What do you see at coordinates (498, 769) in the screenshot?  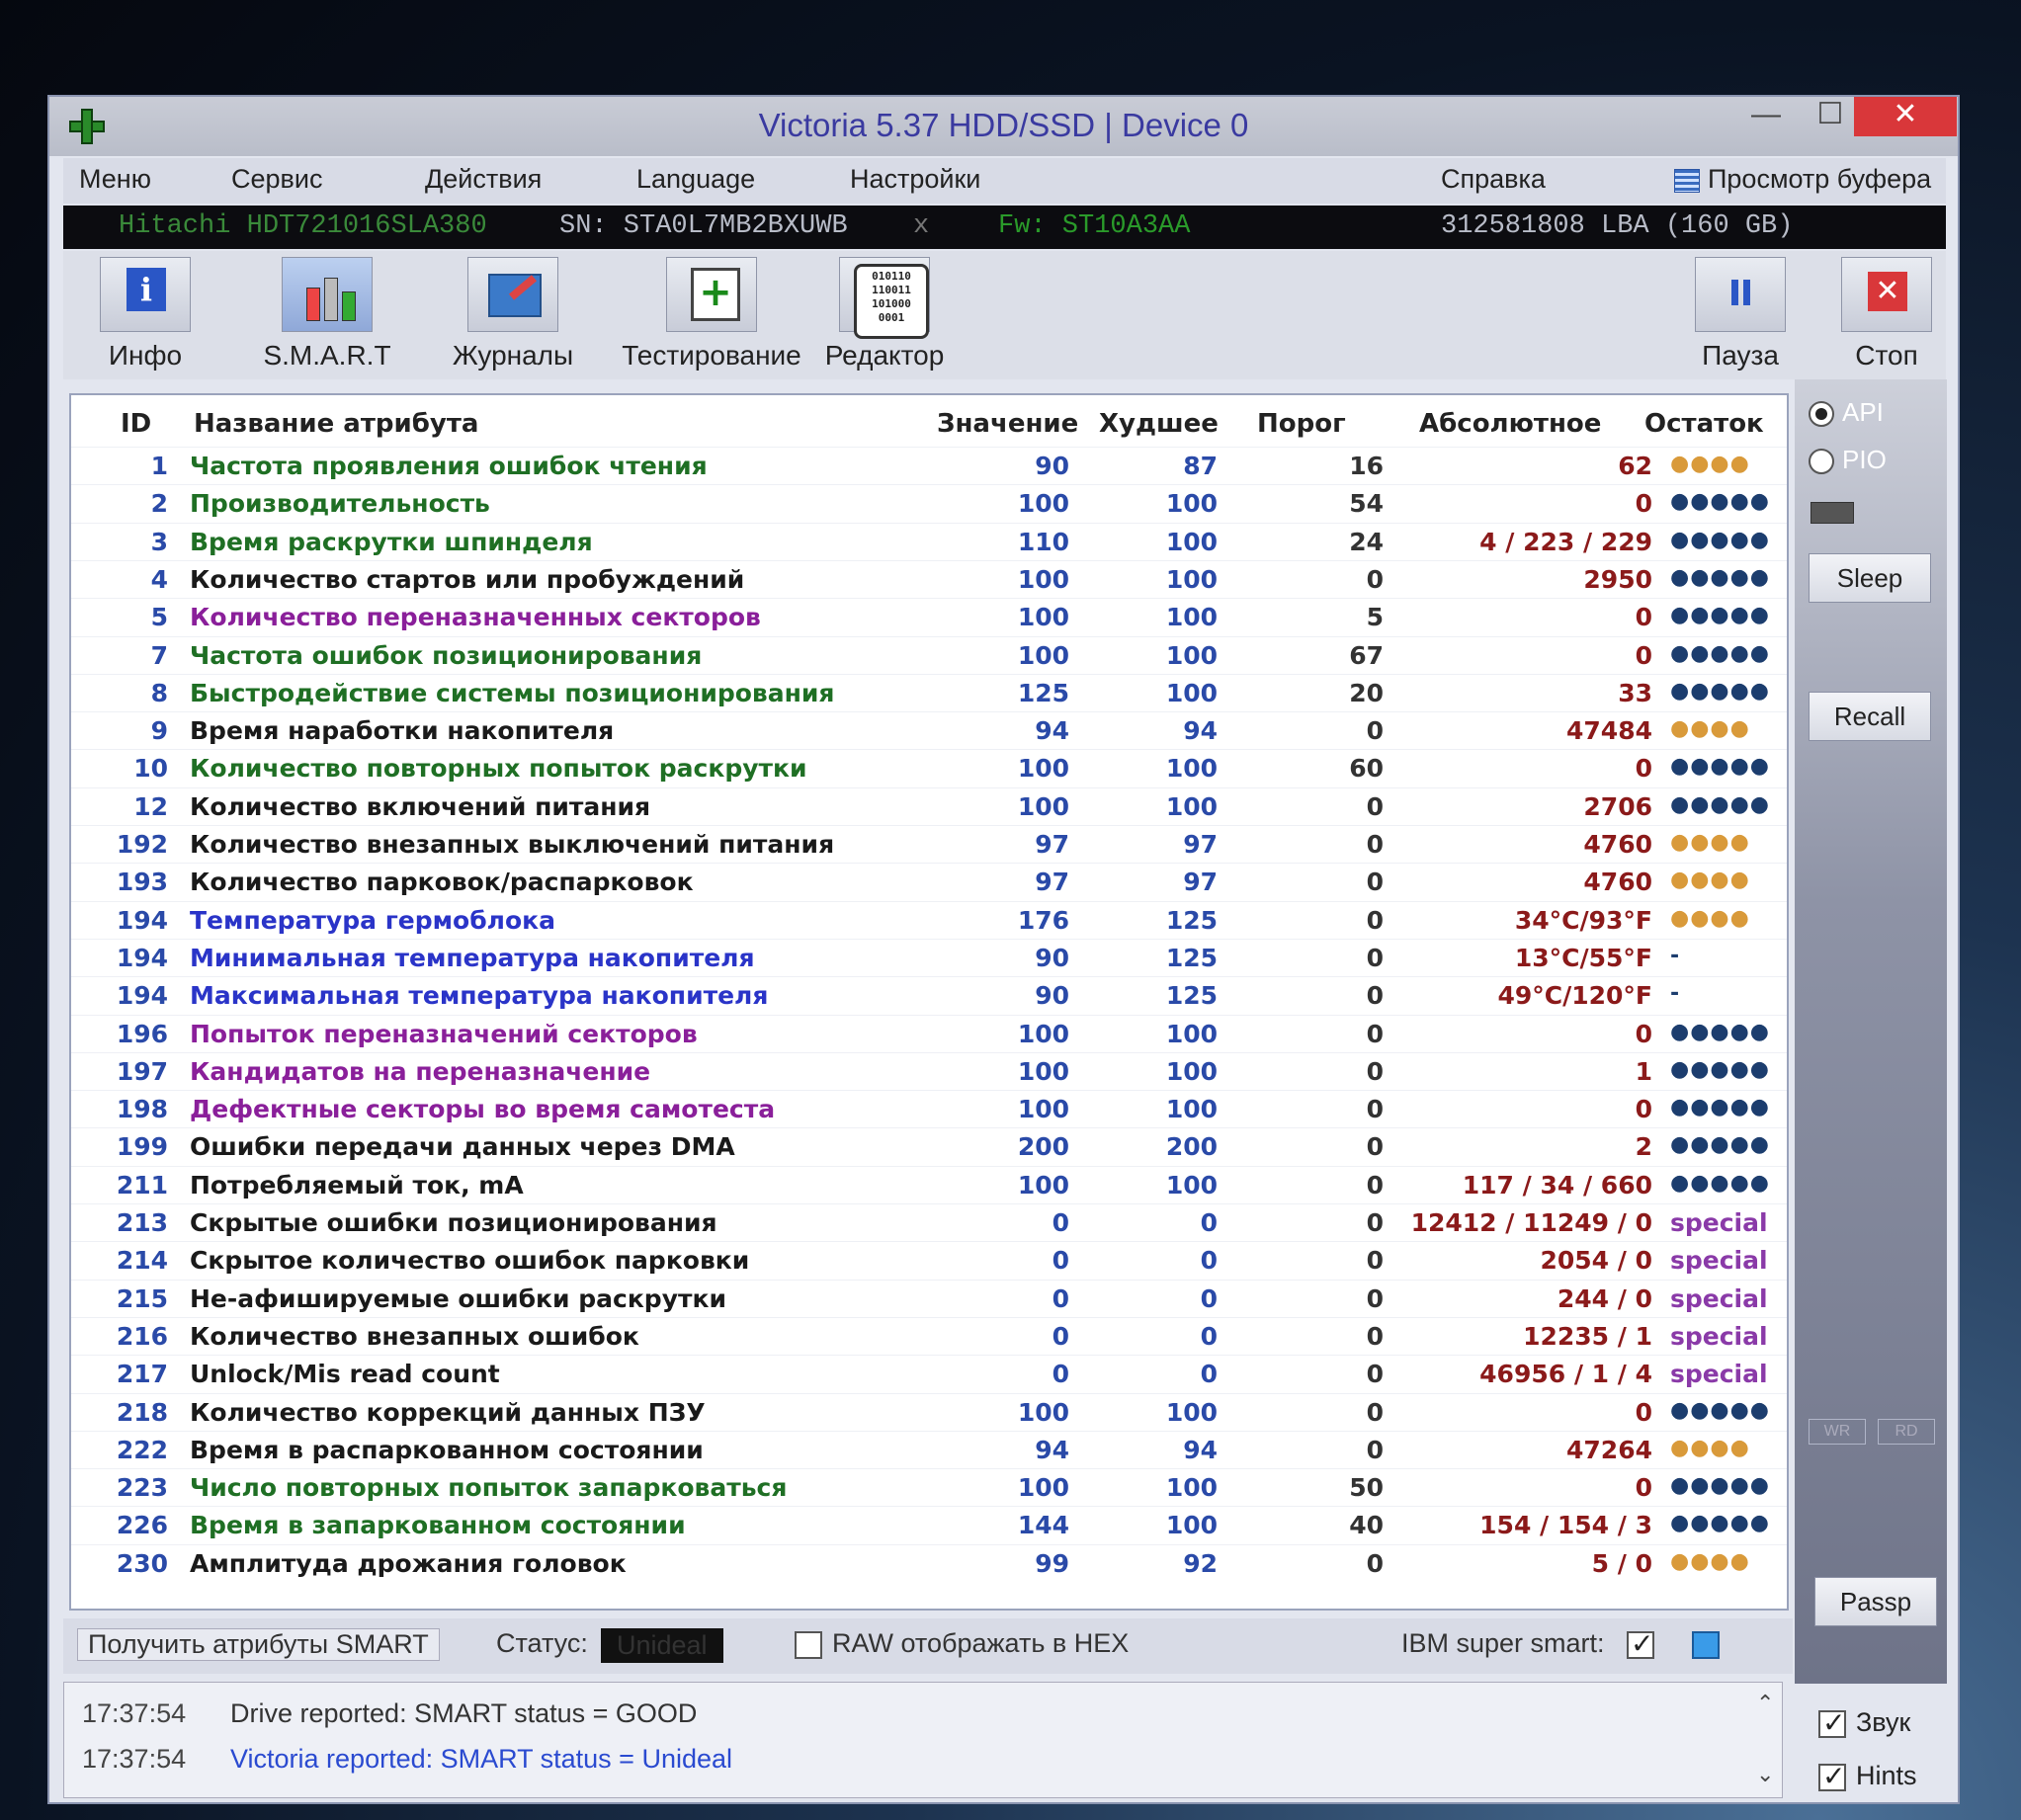 I see `attr-name: Количество повторных попыток раскрутки` at bounding box center [498, 769].